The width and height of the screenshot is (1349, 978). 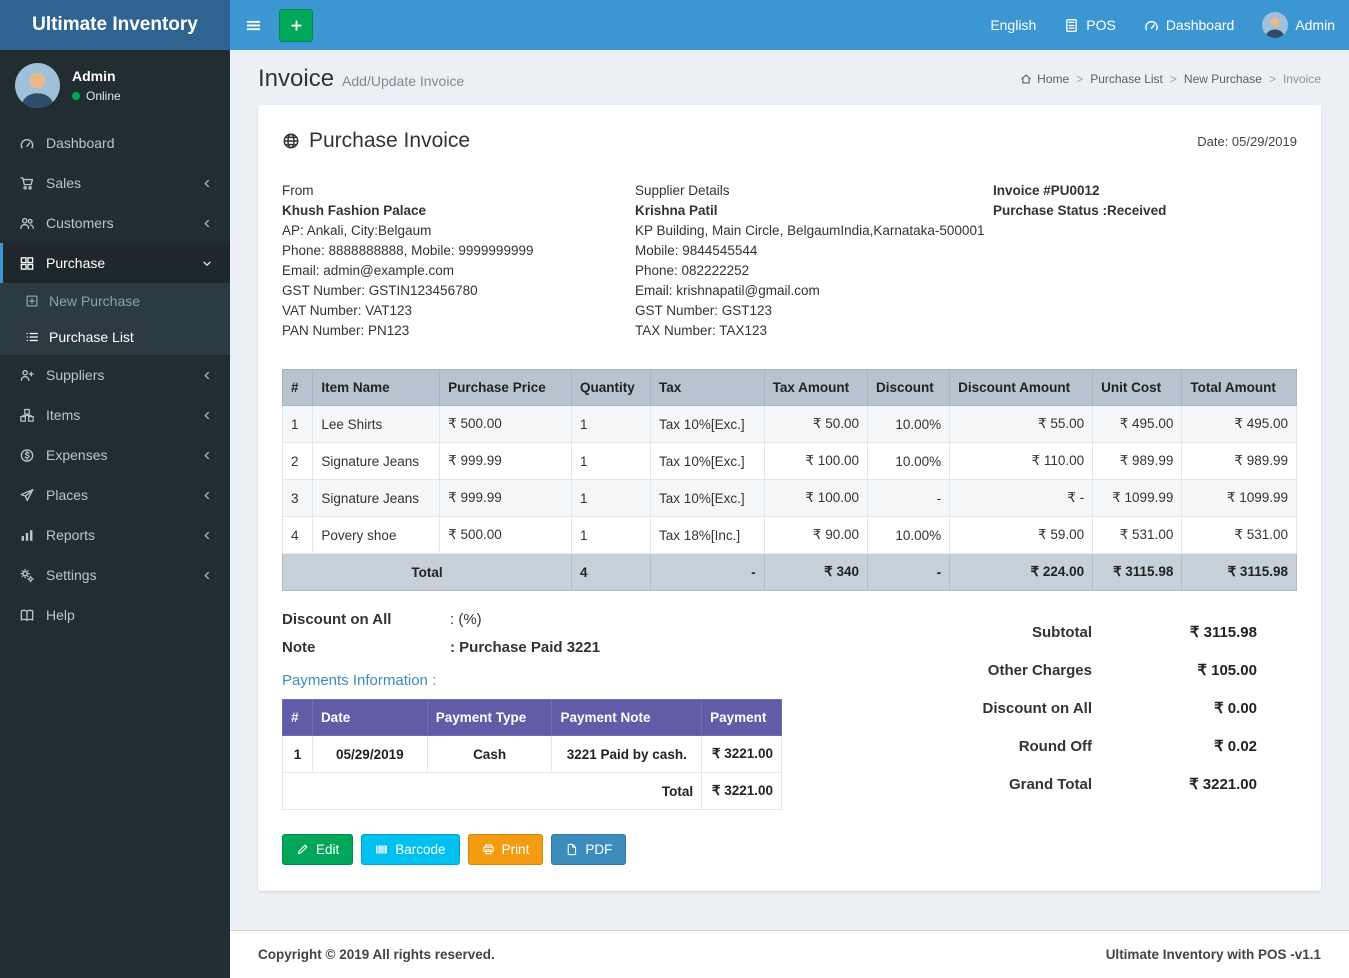 I want to click on sidebar-item-sales: Sales, so click(x=115, y=183).